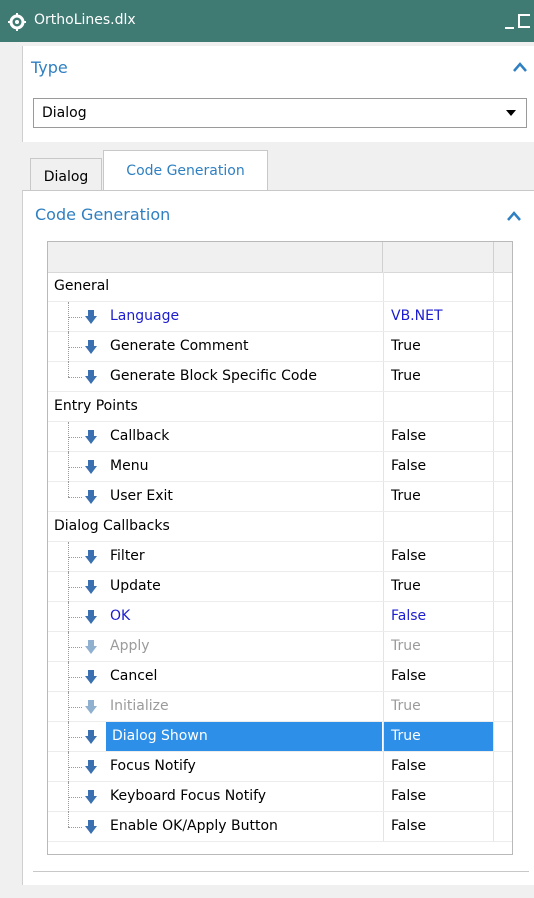 Image resolution: width=534 pixels, height=898 pixels. I want to click on property-label: Generate Block Specific Code, so click(213, 376).